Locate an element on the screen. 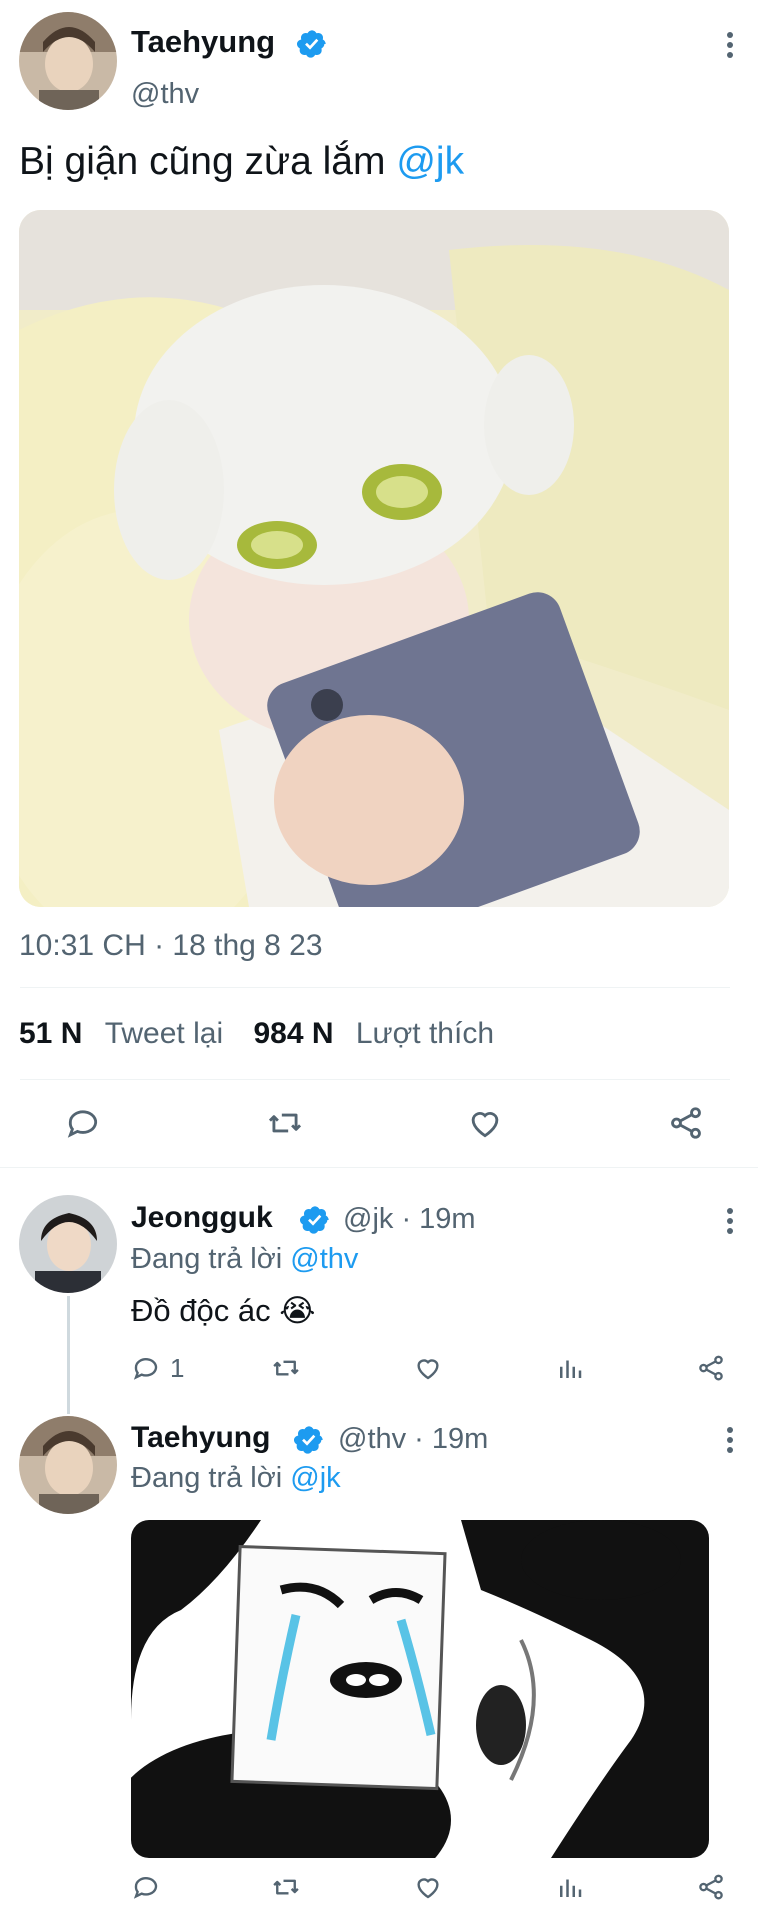 Image resolution: width=758 pixels, height=1920 pixels. reply-header: Jeongguk is located at coordinates (202, 1218).